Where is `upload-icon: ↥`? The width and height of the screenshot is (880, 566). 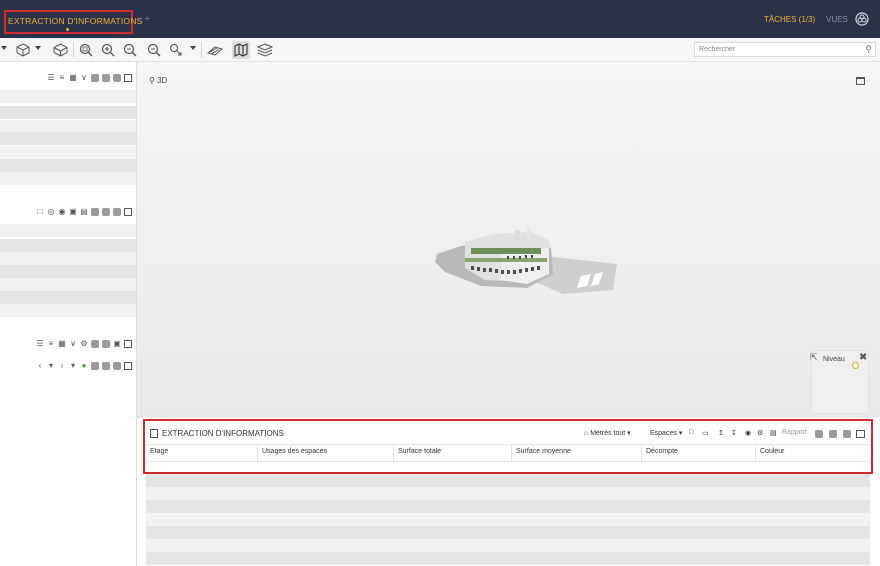 upload-icon: ↥ is located at coordinates (721, 433).